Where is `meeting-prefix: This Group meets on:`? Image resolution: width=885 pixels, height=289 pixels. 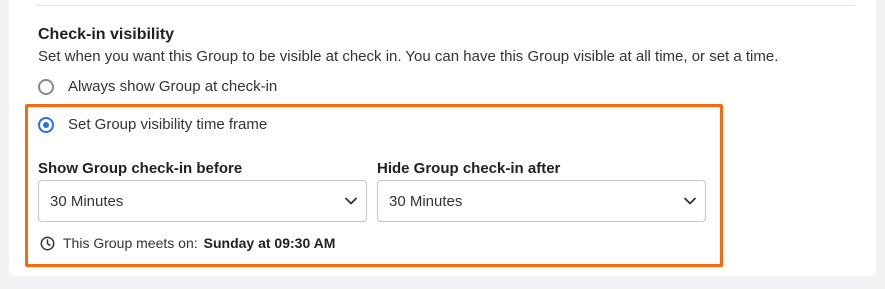
meeting-prefix: This Group meets on: is located at coordinates (130, 243).